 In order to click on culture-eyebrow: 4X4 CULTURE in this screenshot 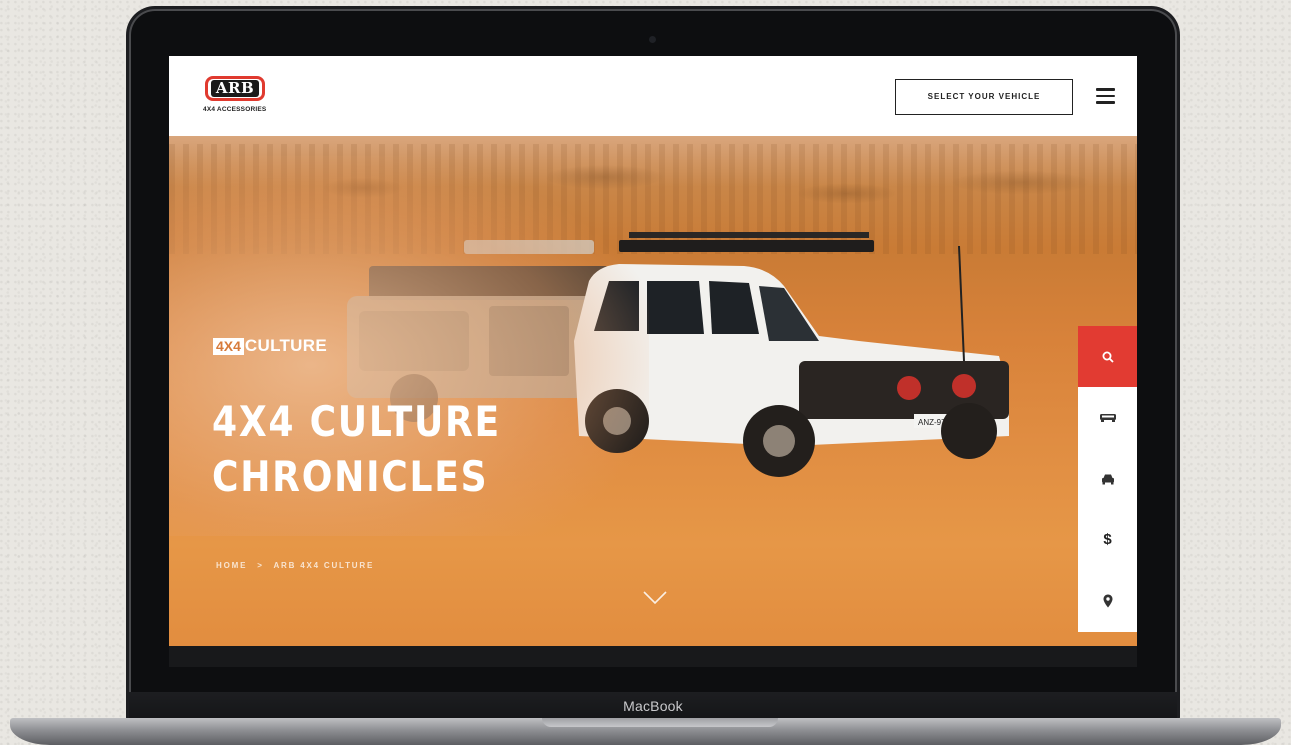, I will do `click(270, 346)`.